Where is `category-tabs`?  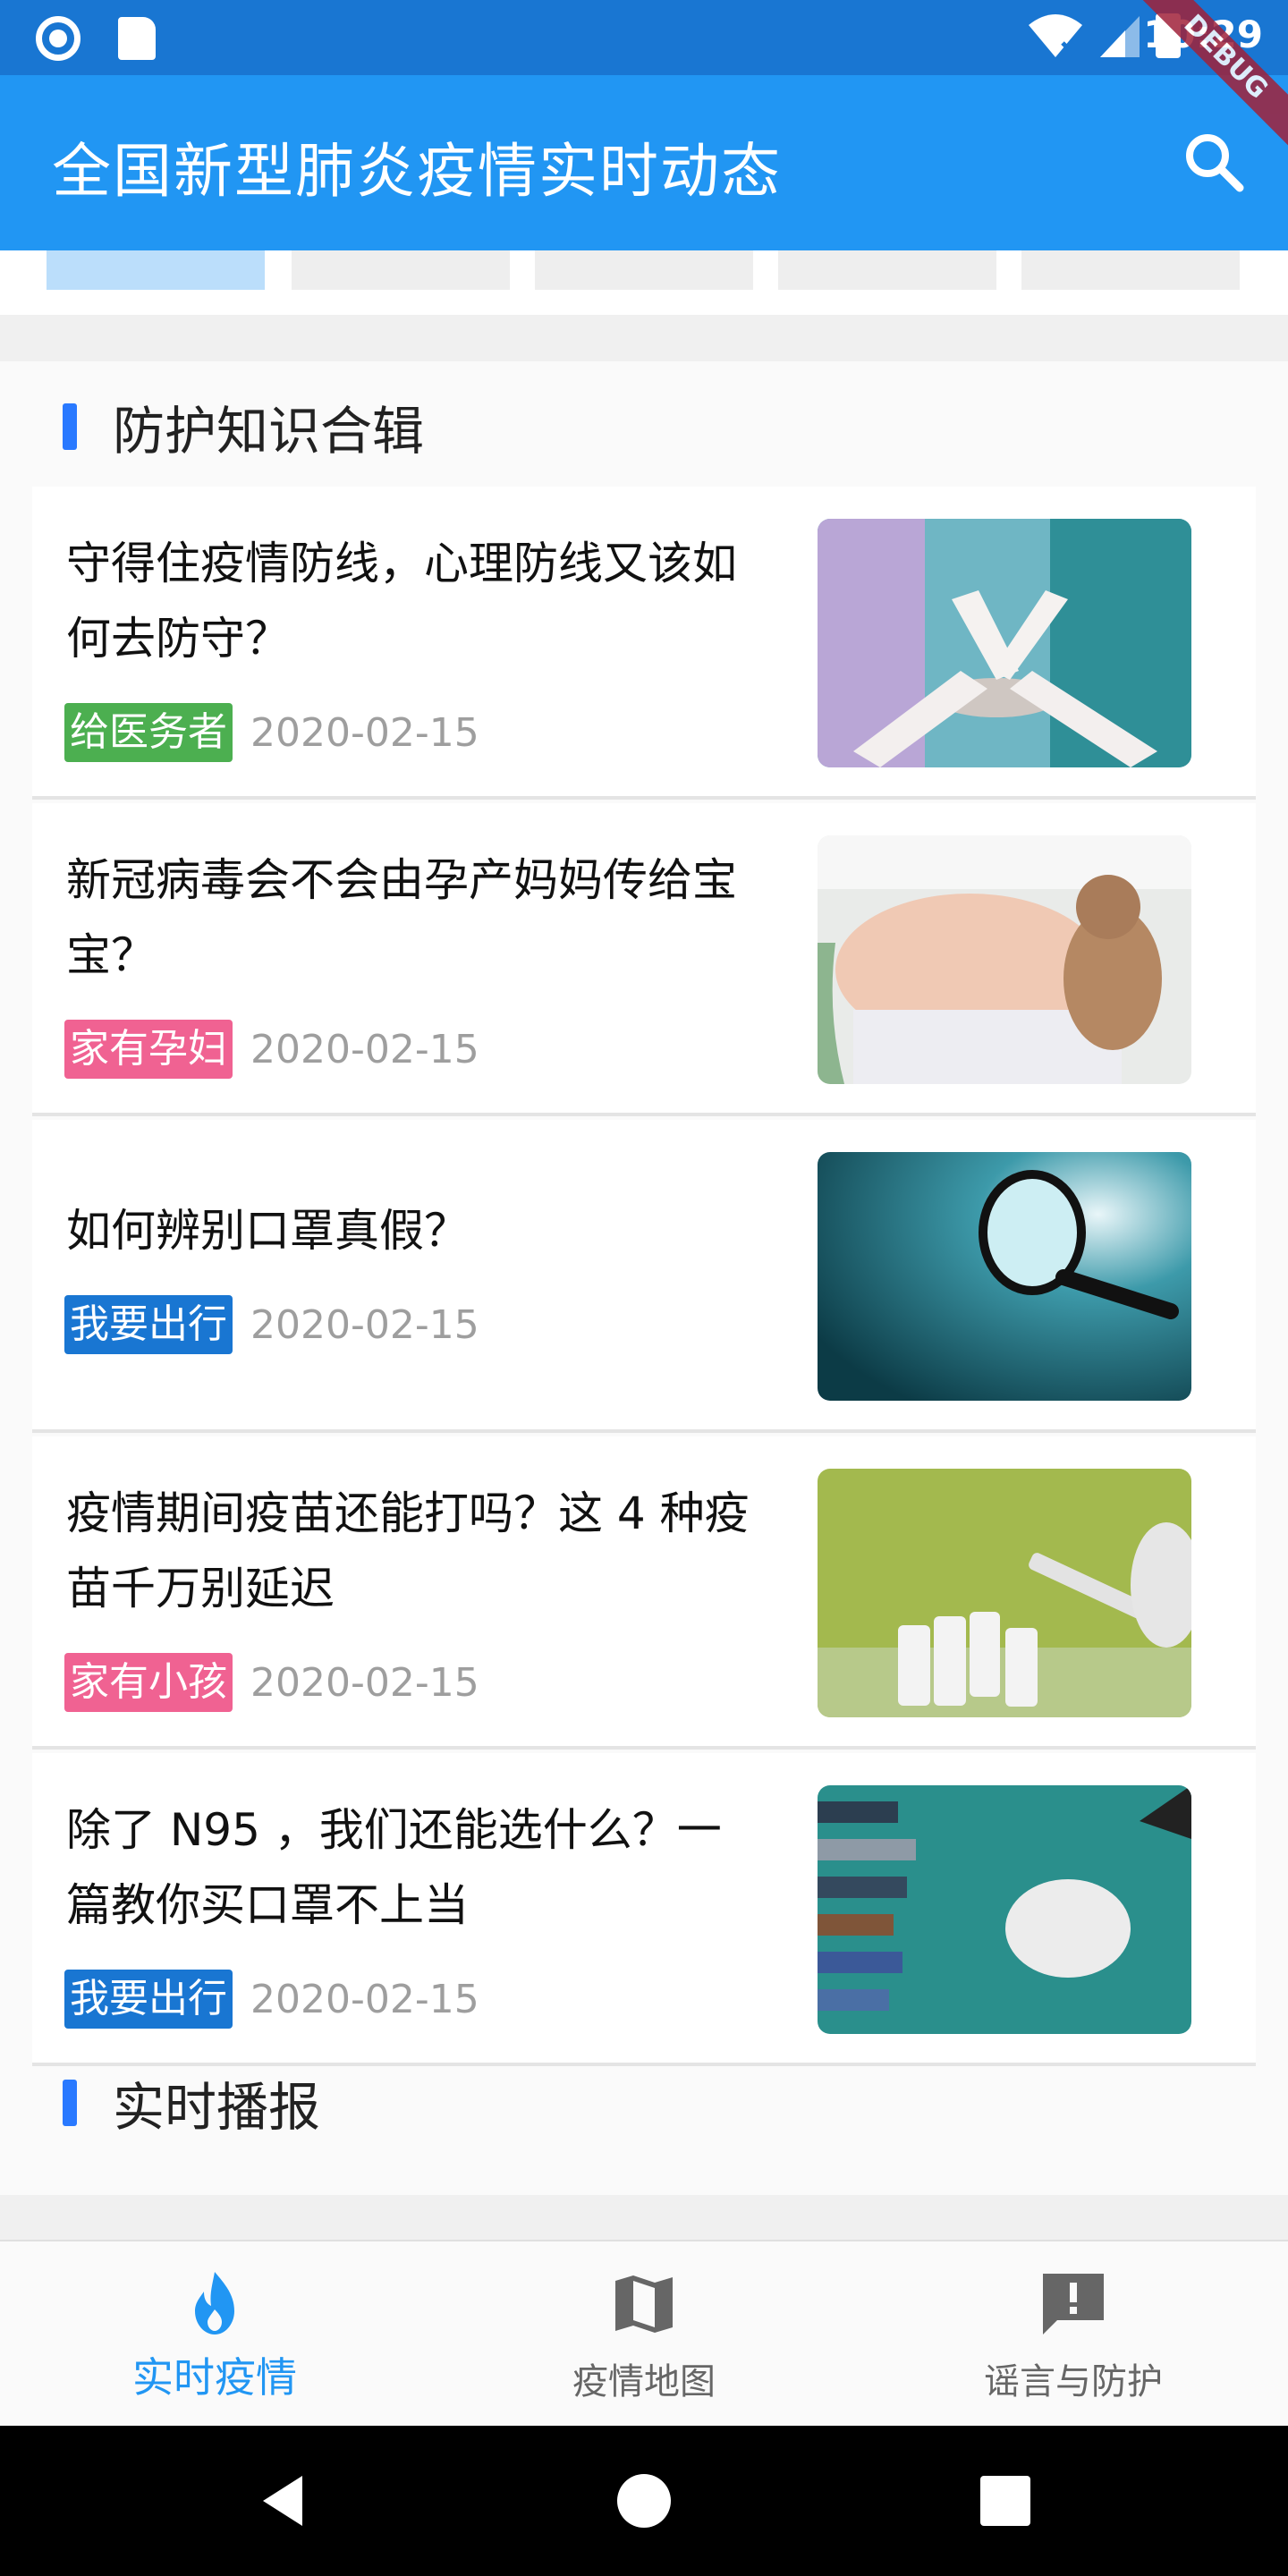 category-tabs is located at coordinates (644, 282).